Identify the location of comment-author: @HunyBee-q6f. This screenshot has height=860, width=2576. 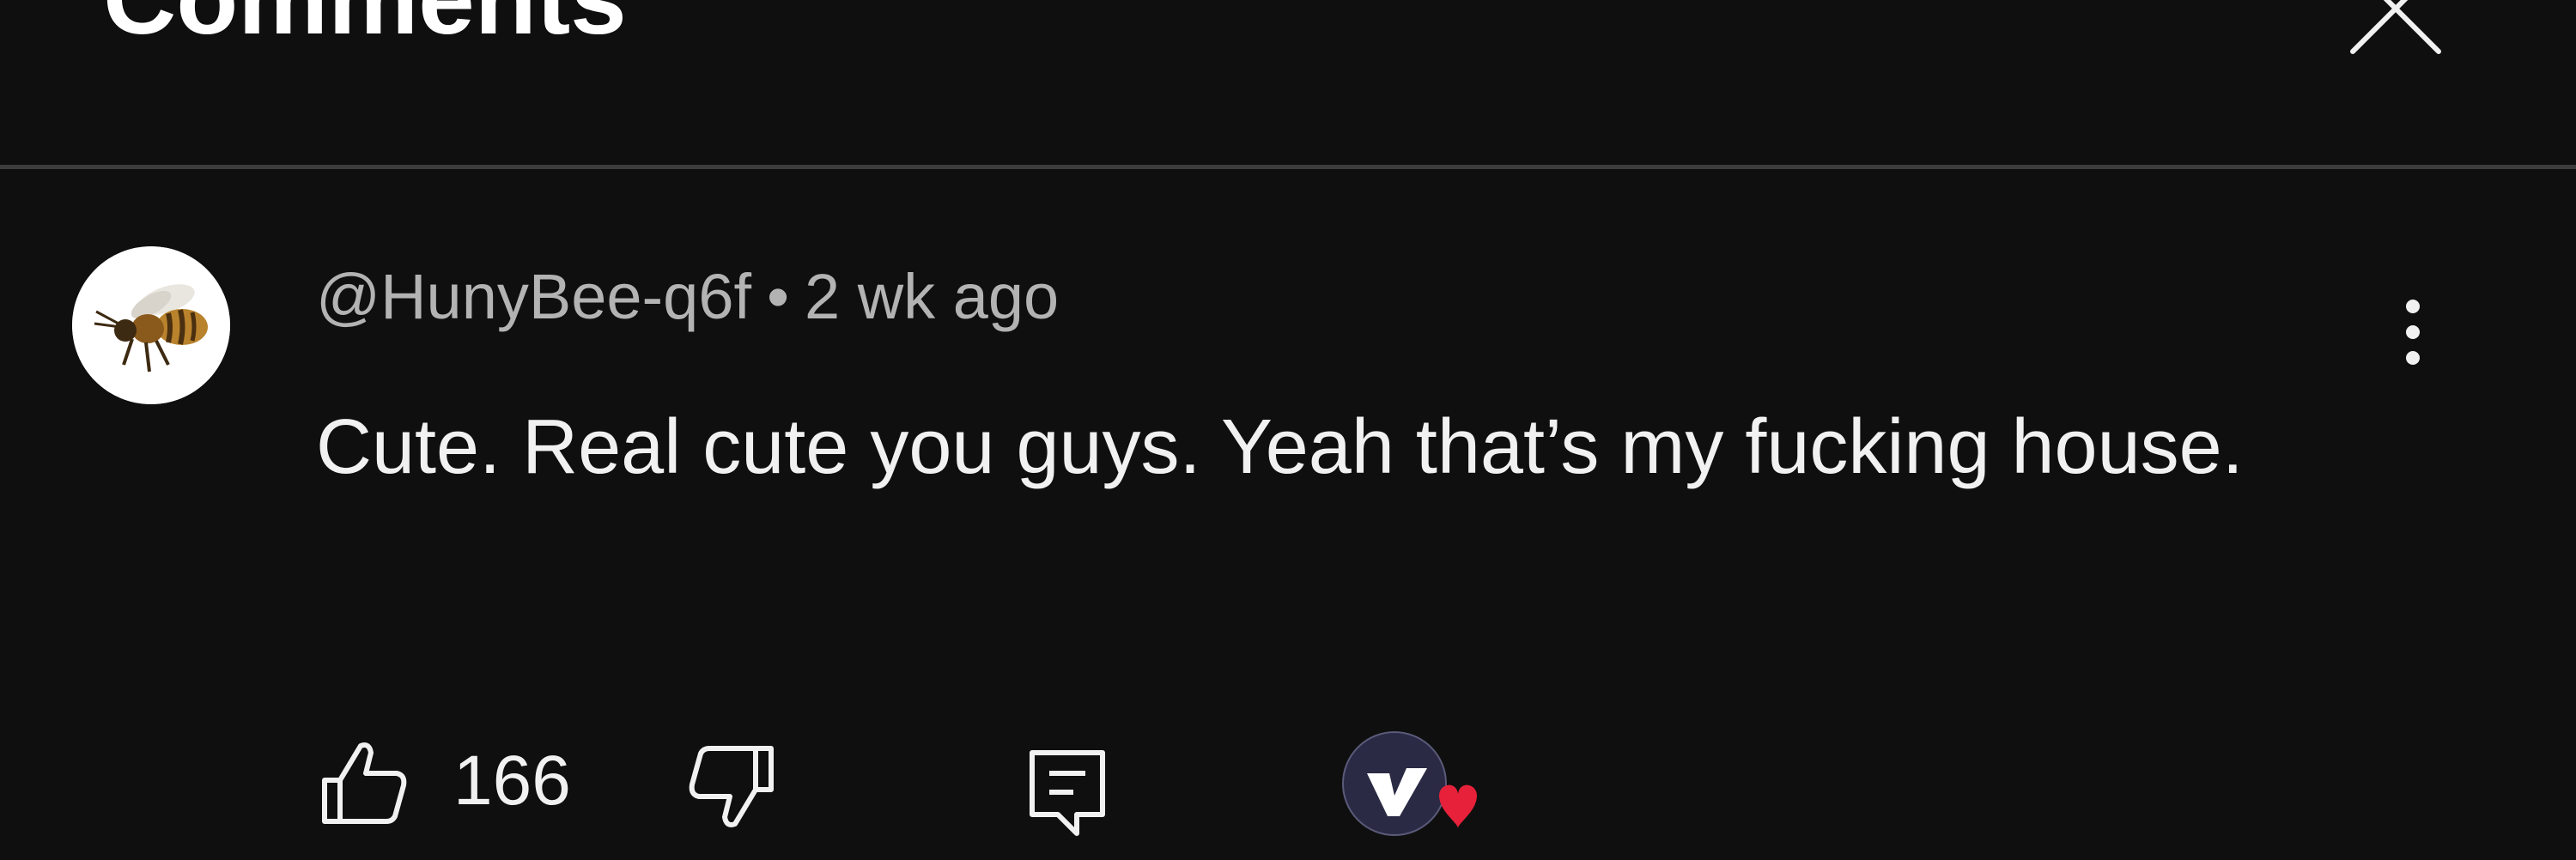
(533, 296).